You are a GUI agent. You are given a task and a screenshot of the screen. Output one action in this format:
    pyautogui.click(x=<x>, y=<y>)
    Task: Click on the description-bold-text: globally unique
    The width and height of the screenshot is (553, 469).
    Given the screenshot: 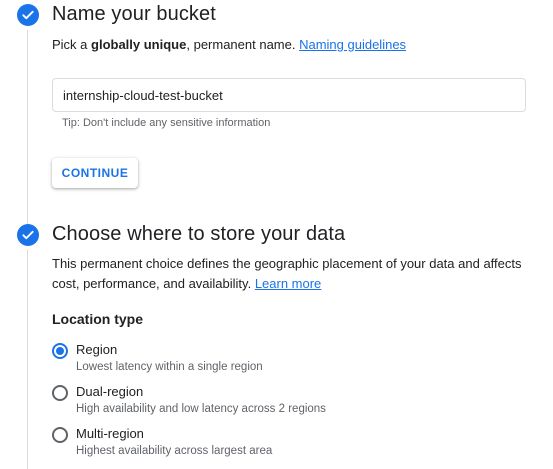 What is the action you would take?
    pyautogui.click(x=139, y=44)
    